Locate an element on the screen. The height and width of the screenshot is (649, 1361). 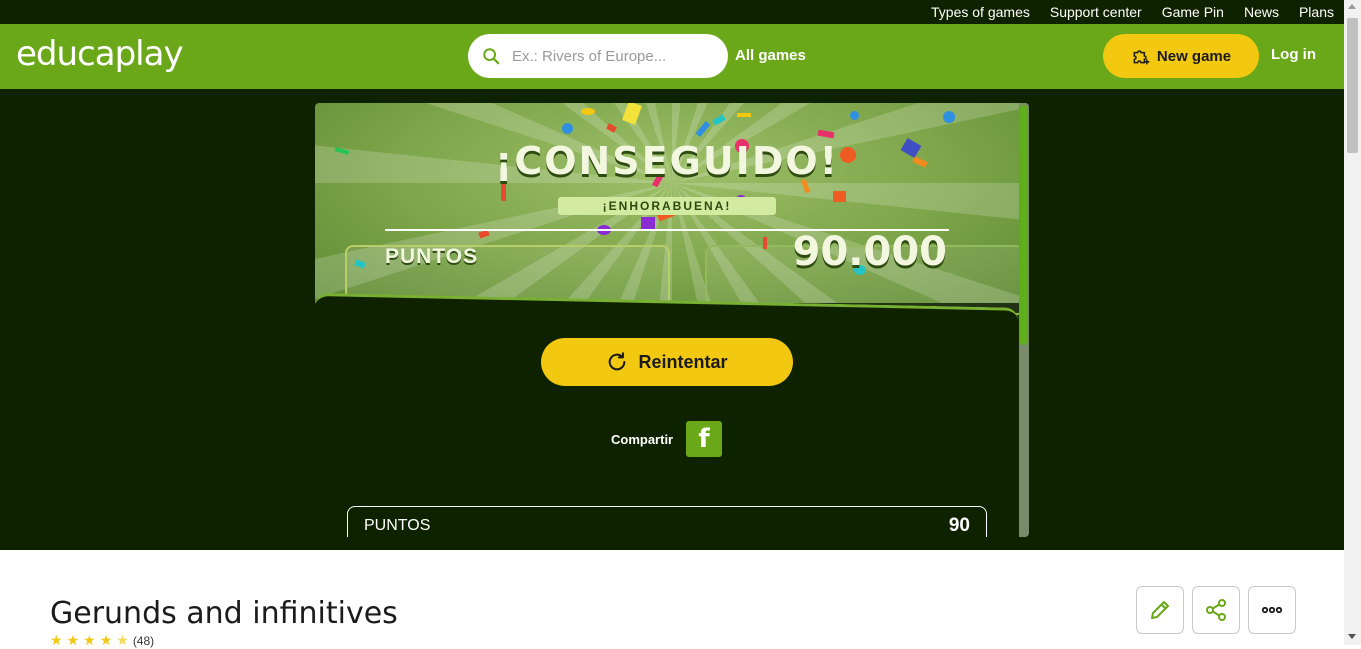
edit-button is located at coordinates (1160, 610).